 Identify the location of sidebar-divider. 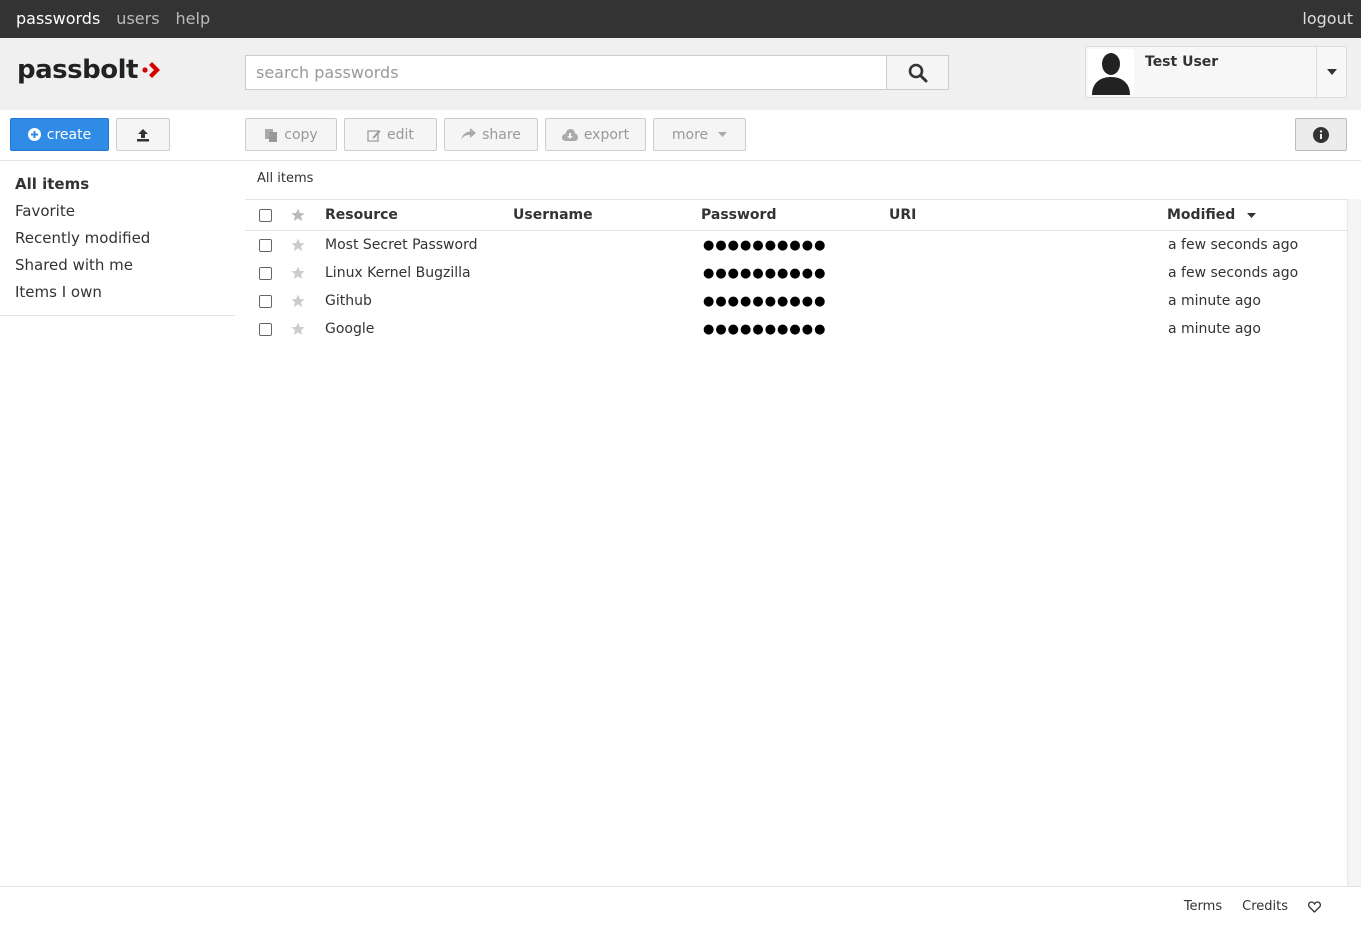
(117, 315).